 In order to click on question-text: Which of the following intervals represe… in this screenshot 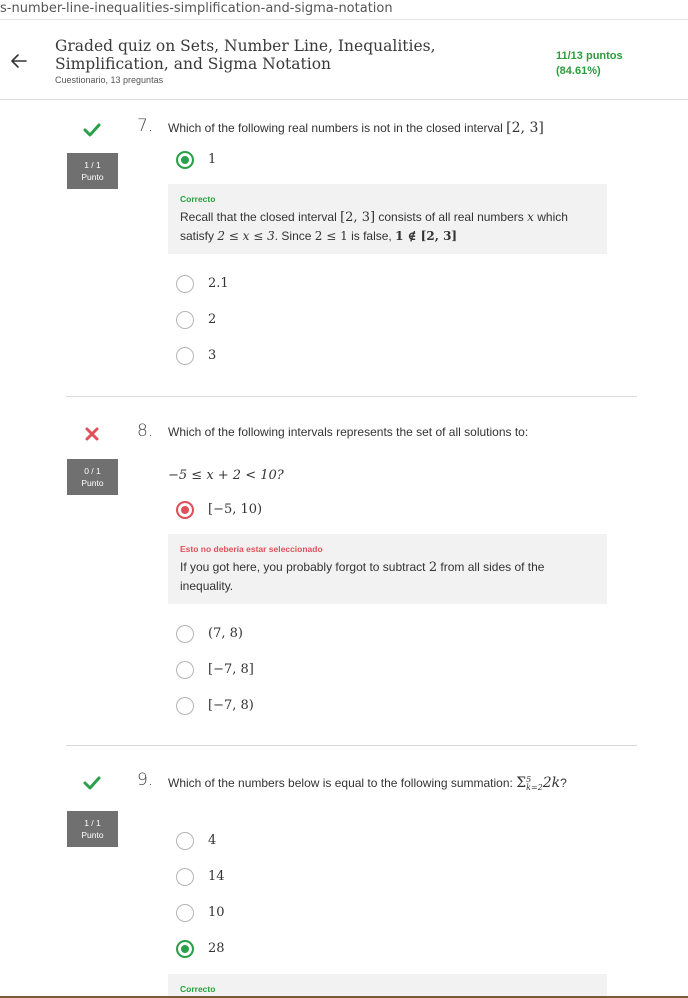, I will do `click(348, 432)`.